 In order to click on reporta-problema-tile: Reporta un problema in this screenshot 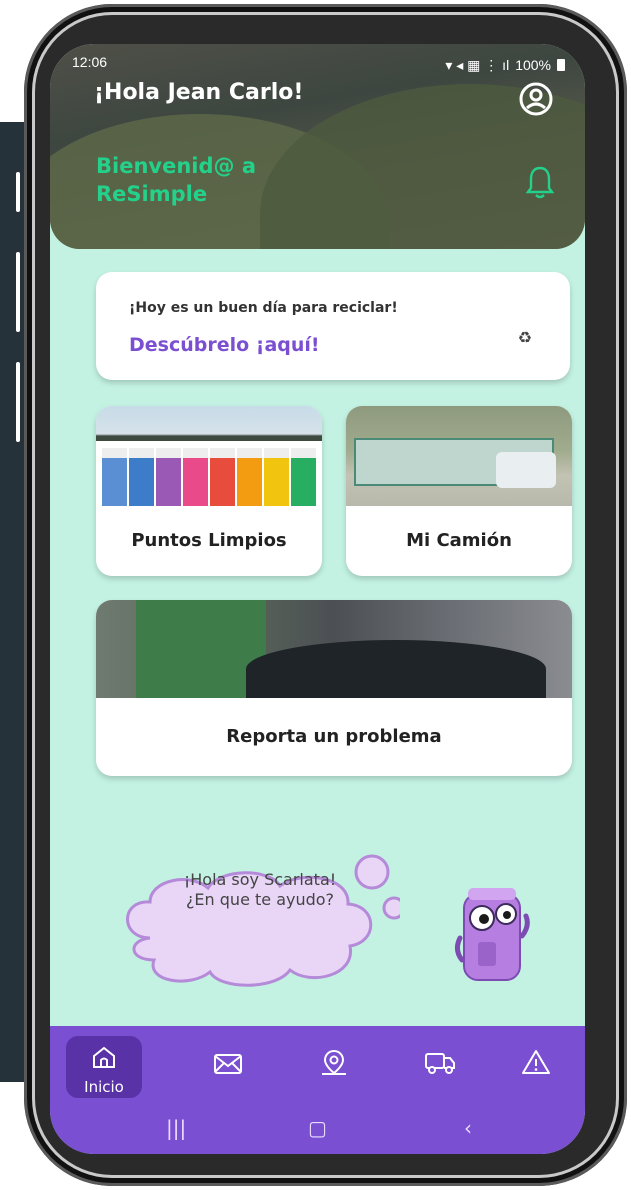, I will do `click(334, 688)`.